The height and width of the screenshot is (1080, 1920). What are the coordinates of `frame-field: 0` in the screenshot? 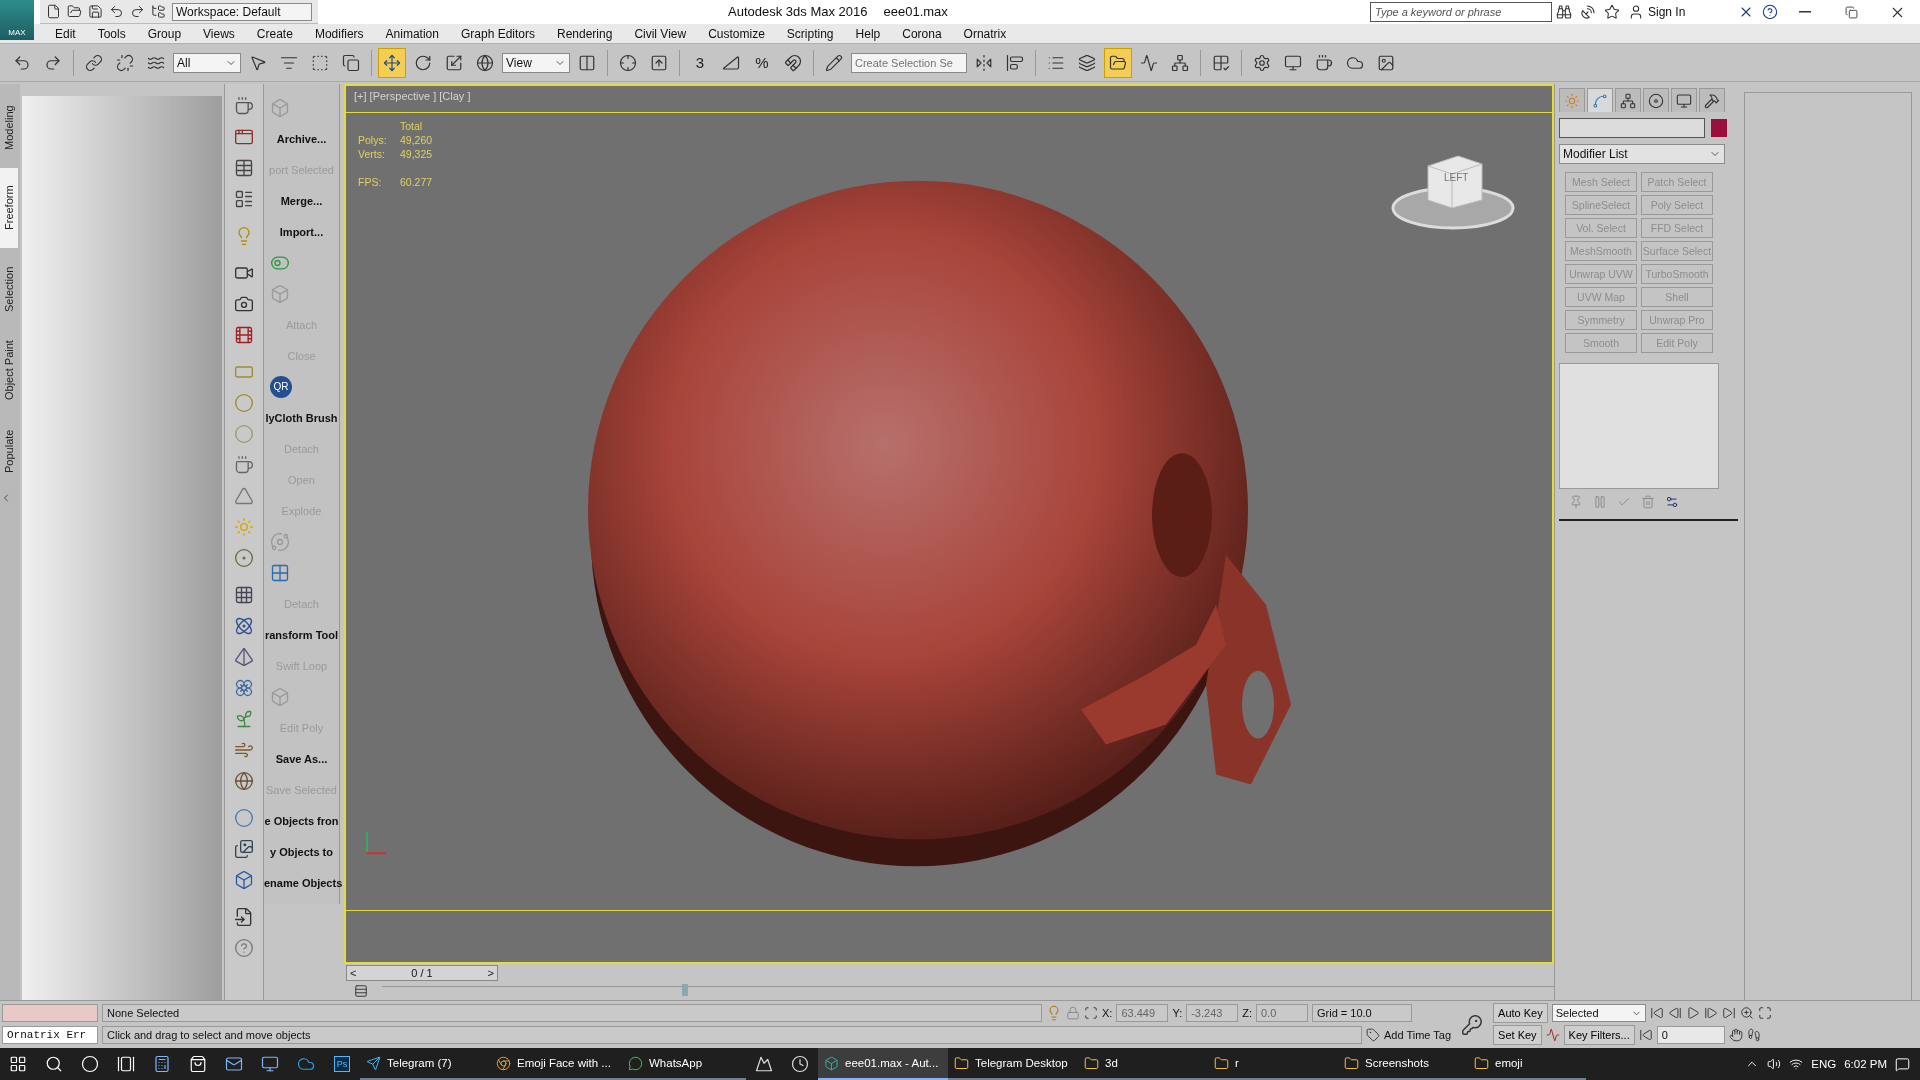 It's located at (1690, 1035).